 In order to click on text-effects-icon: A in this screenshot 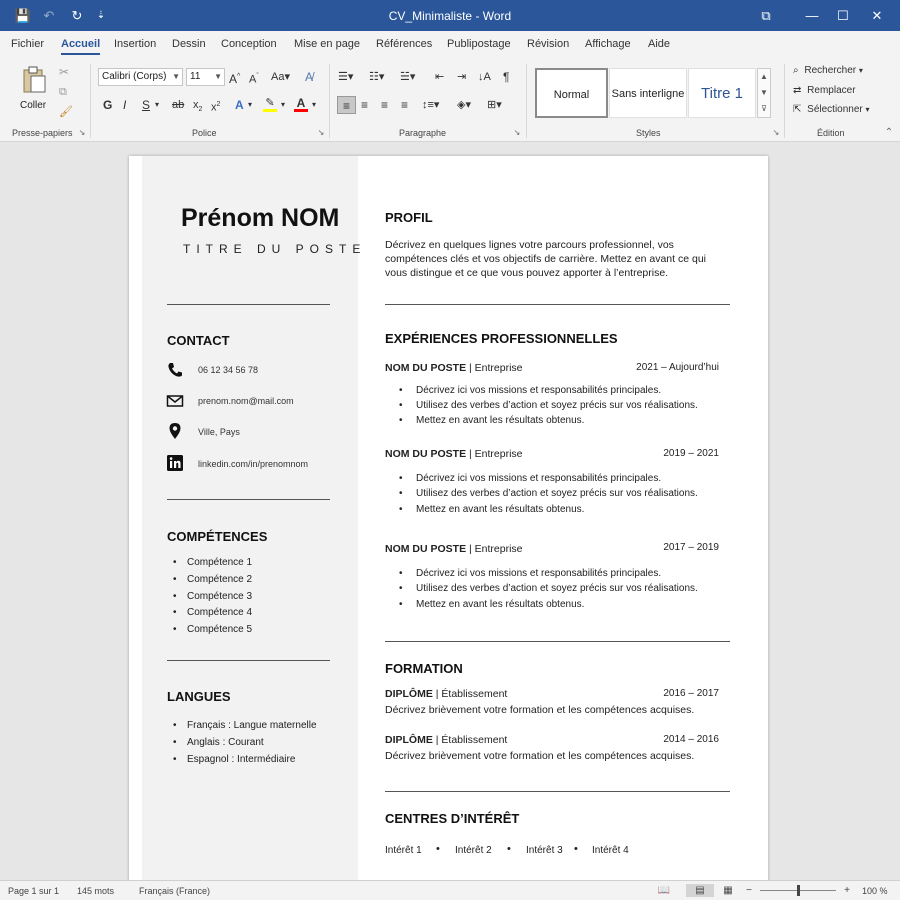, I will do `click(239, 105)`.